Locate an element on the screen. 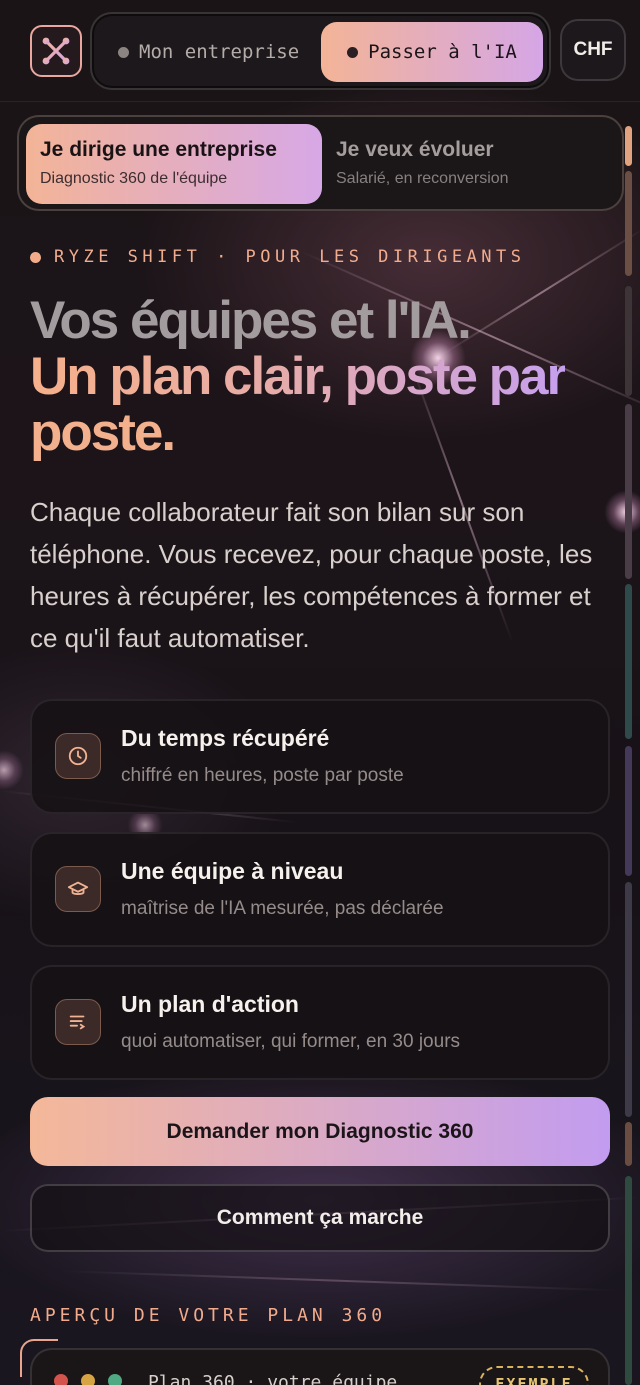  window-dot-yellow-icon is located at coordinates (88, 1379).